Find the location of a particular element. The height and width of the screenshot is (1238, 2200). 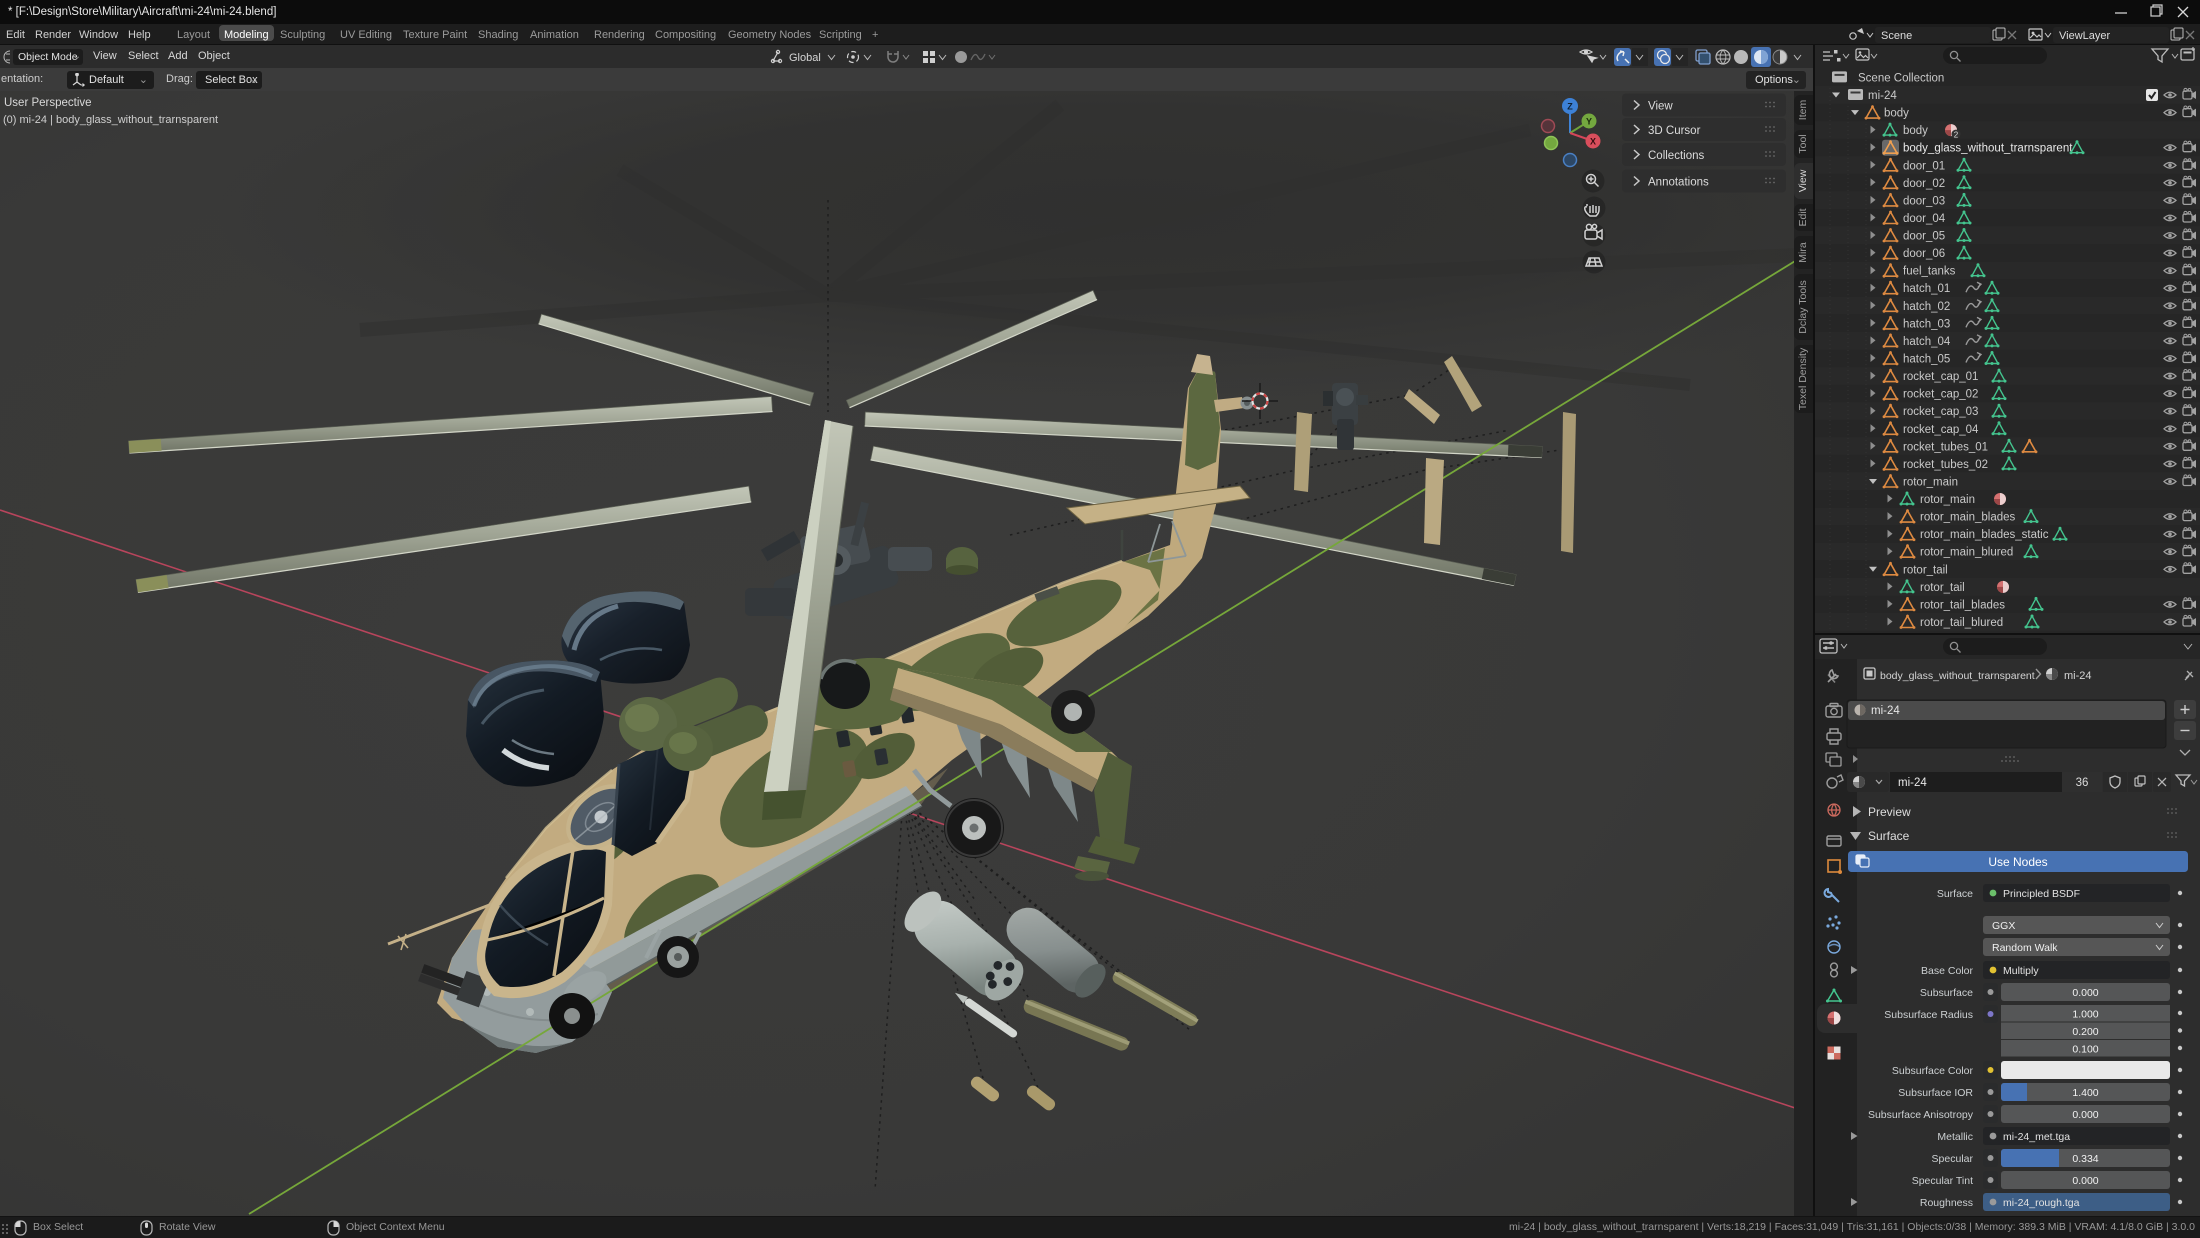

svg-text: Subsurface Color is located at coordinates (1933, 1071).